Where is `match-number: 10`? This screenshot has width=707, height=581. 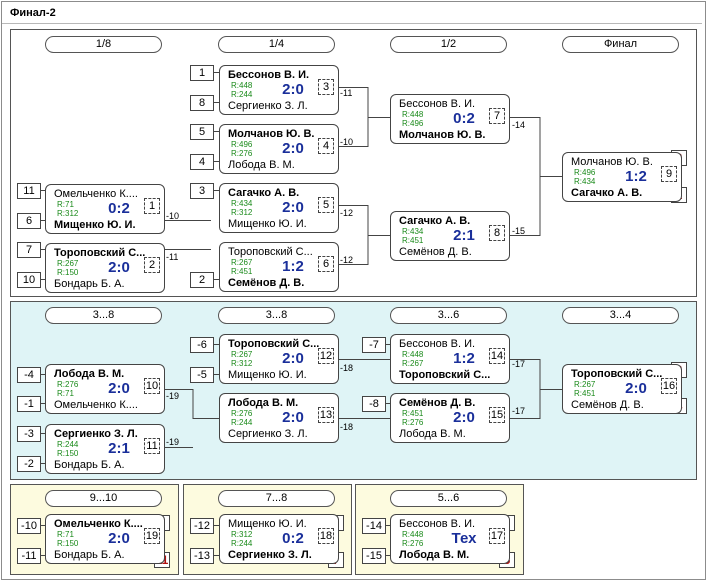 match-number: 10 is located at coordinates (152, 386).